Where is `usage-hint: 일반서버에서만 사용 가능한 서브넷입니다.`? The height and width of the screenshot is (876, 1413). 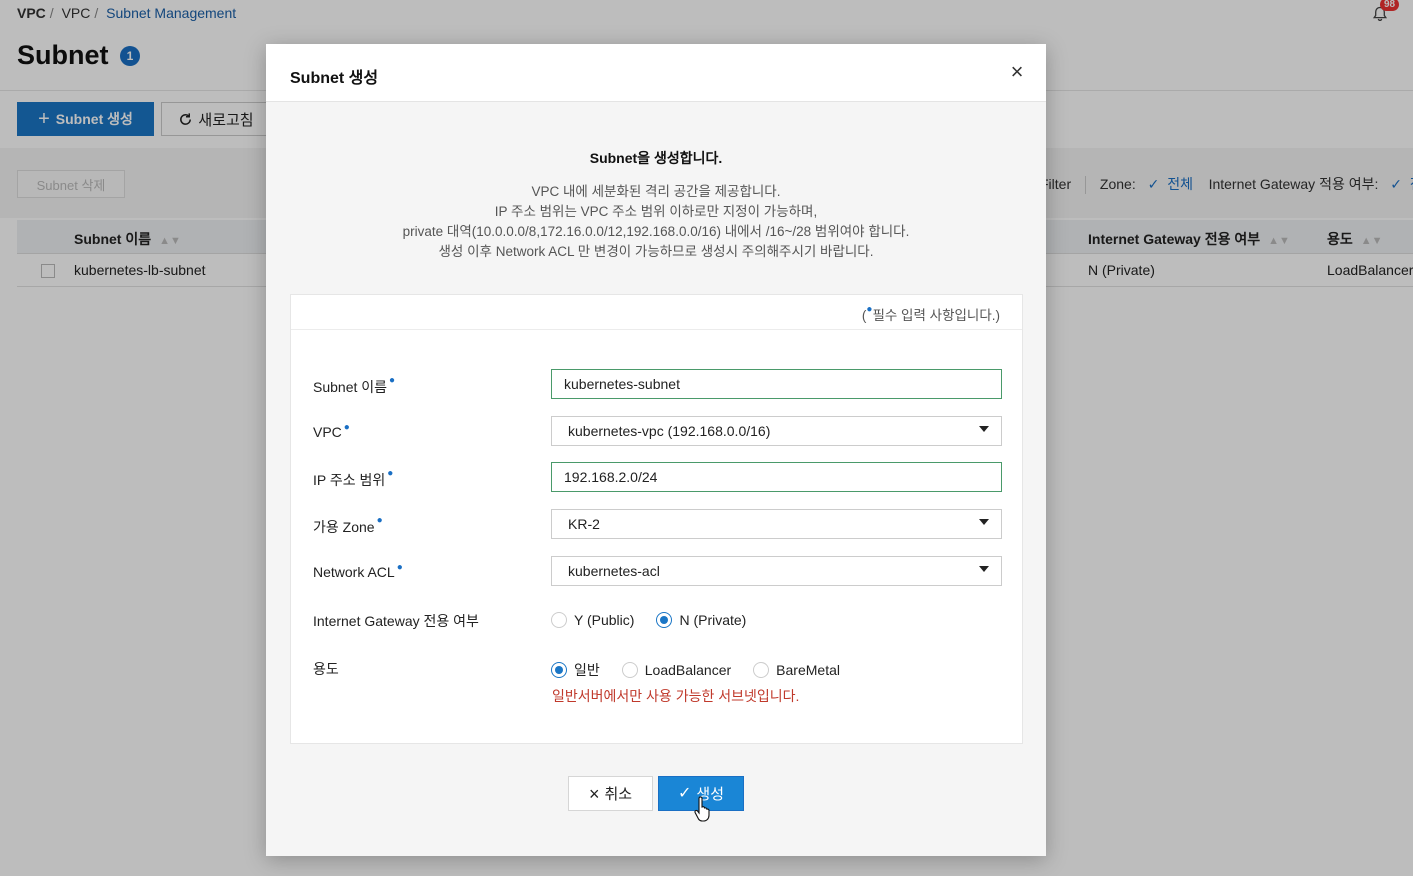
usage-hint: 일반서버에서만 사용 가능한 서브넷입니다. is located at coordinates (676, 696).